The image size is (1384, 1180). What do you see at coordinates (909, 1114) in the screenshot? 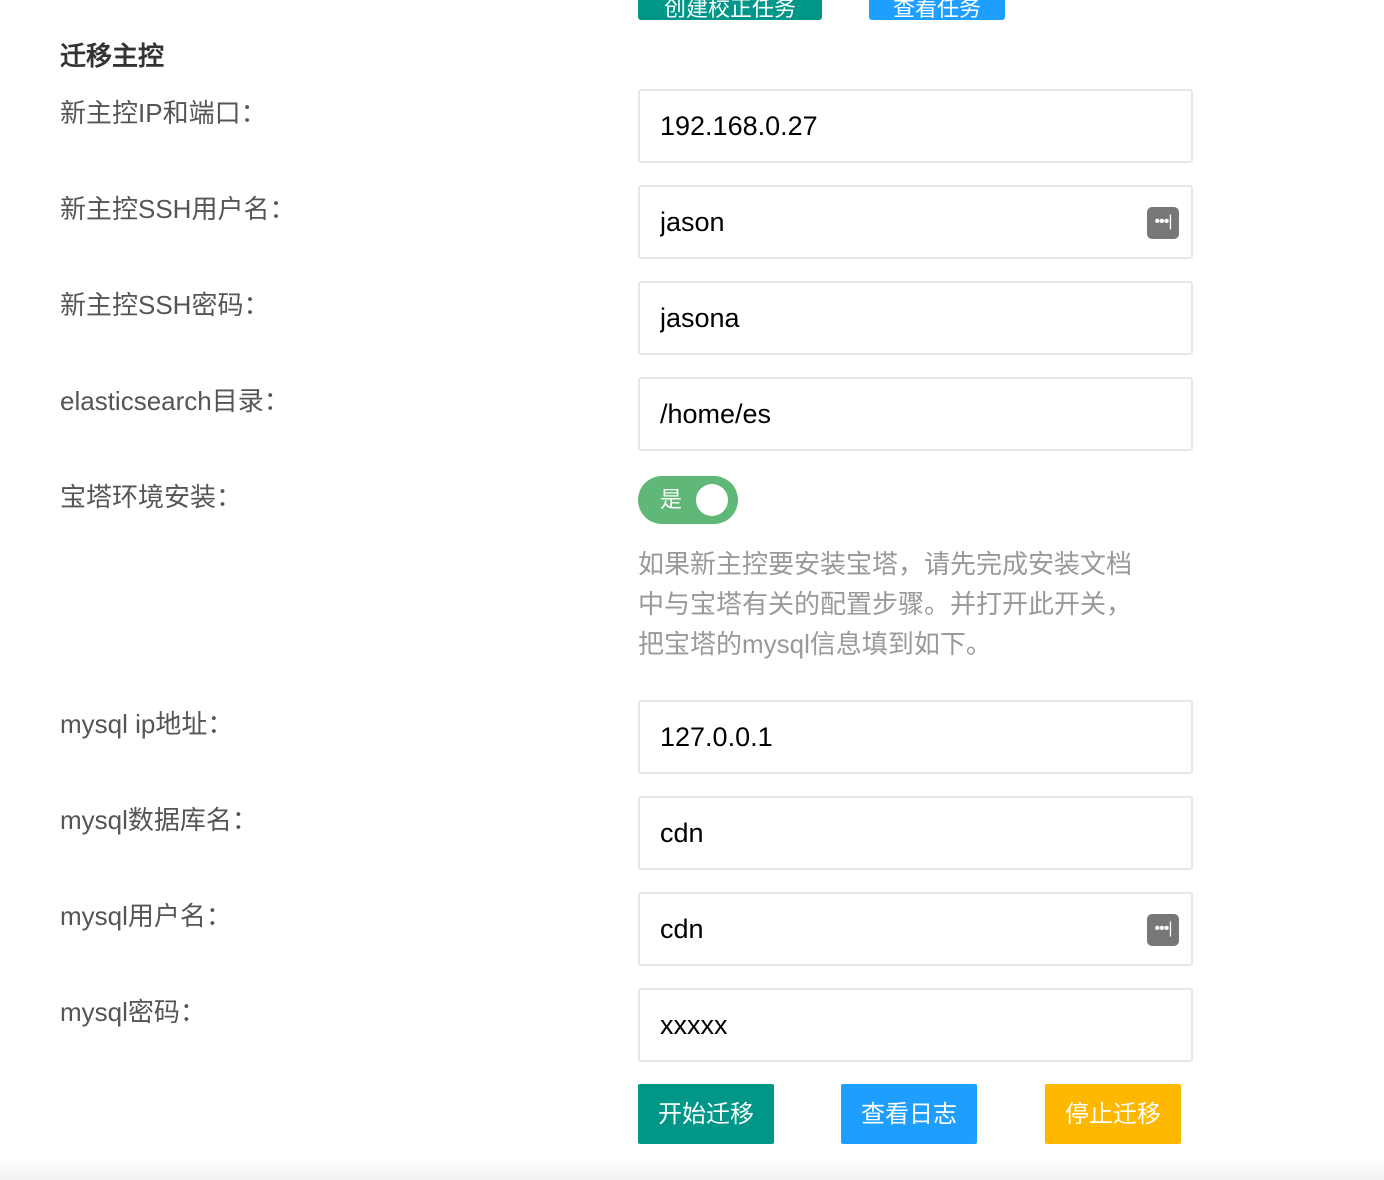
I see `view-log-button: 查看日志` at bounding box center [909, 1114].